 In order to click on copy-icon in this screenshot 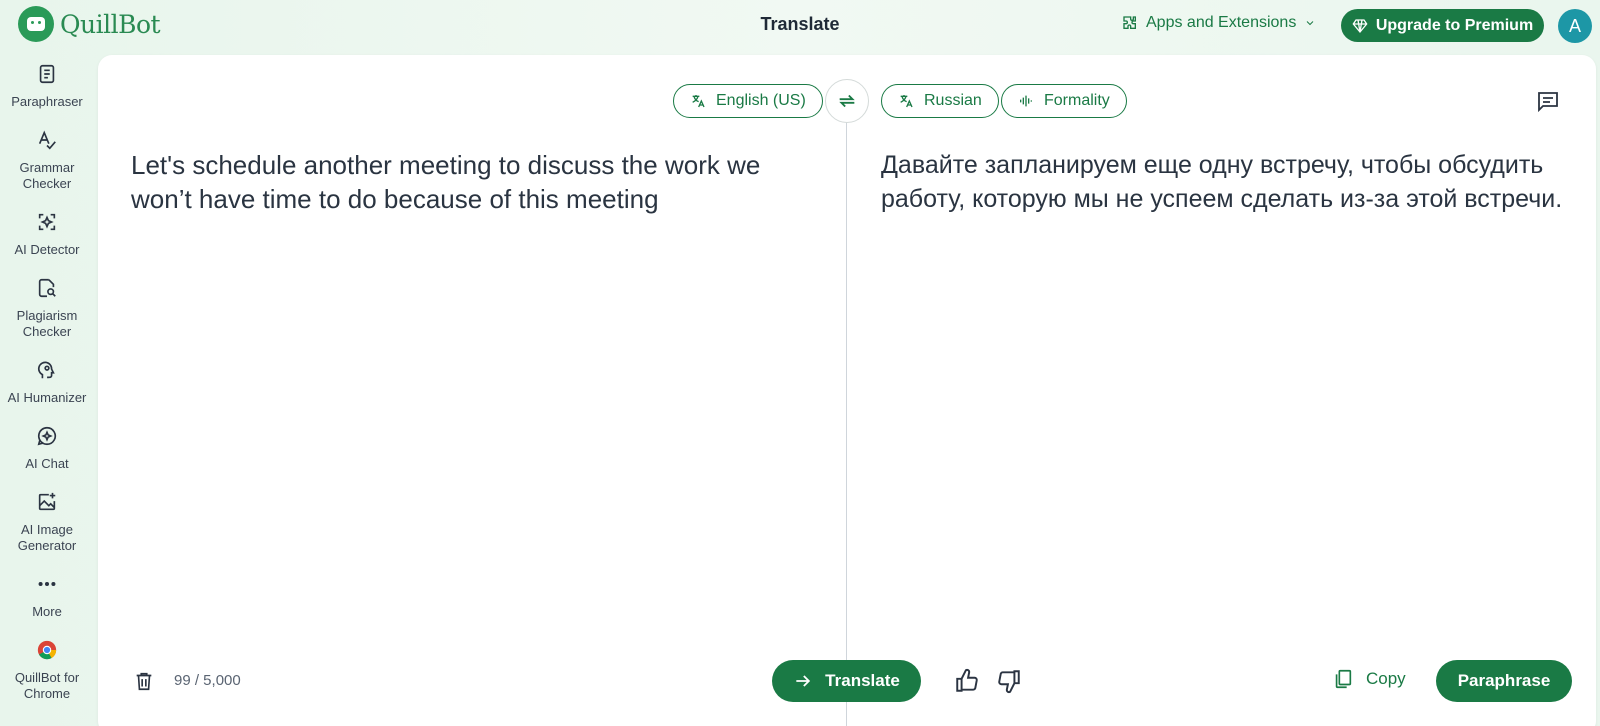, I will do `click(1343, 679)`.